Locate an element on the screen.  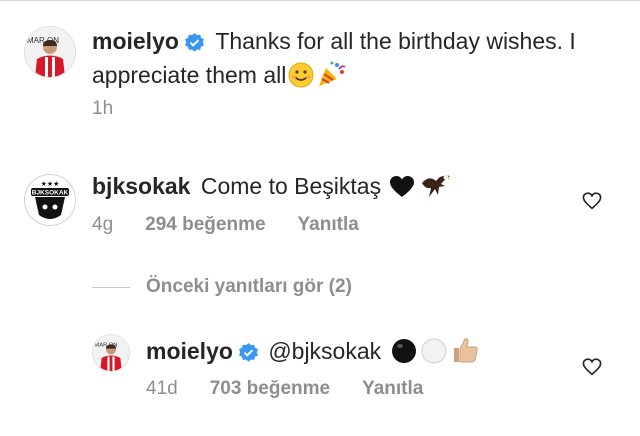
white-circle-emoji-icon is located at coordinates (434, 355).